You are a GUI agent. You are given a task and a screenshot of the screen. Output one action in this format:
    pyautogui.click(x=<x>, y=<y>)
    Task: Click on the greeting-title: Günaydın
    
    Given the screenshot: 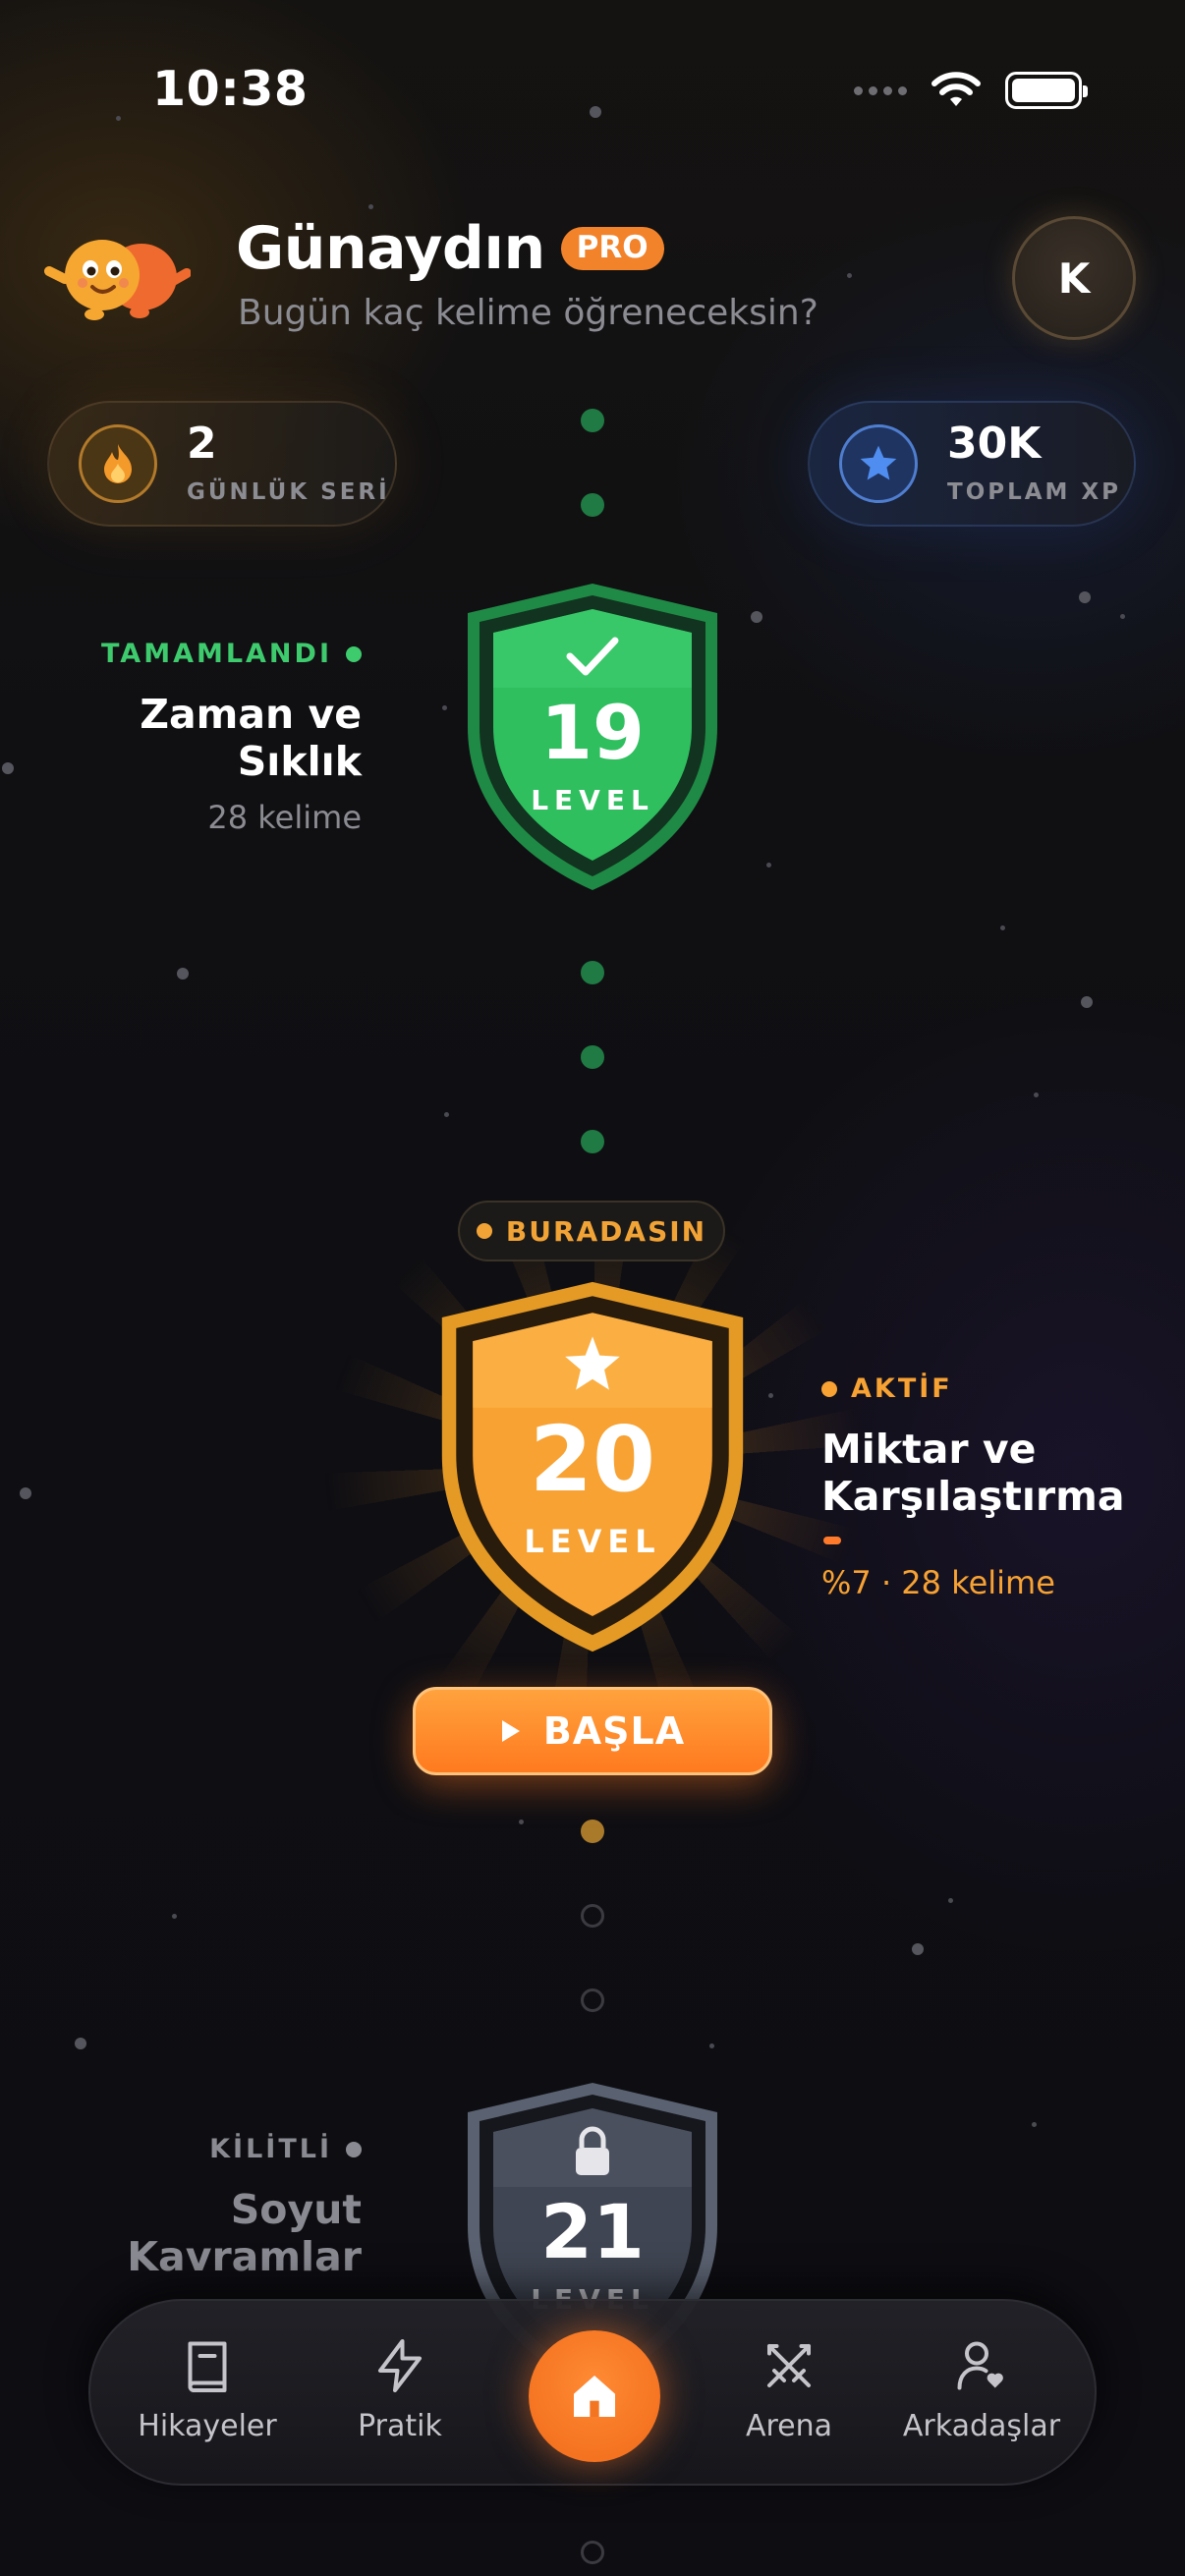 What is the action you would take?
    pyautogui.click(x=391, y=248)
    